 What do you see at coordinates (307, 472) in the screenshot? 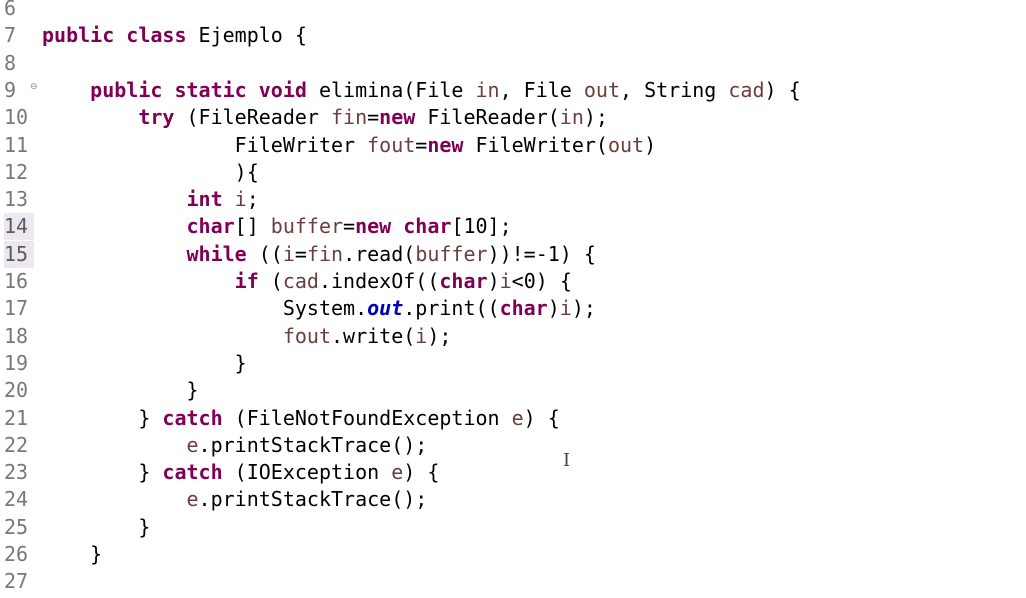
I see `code-token: (IOException` at bounding box center [307, 472].